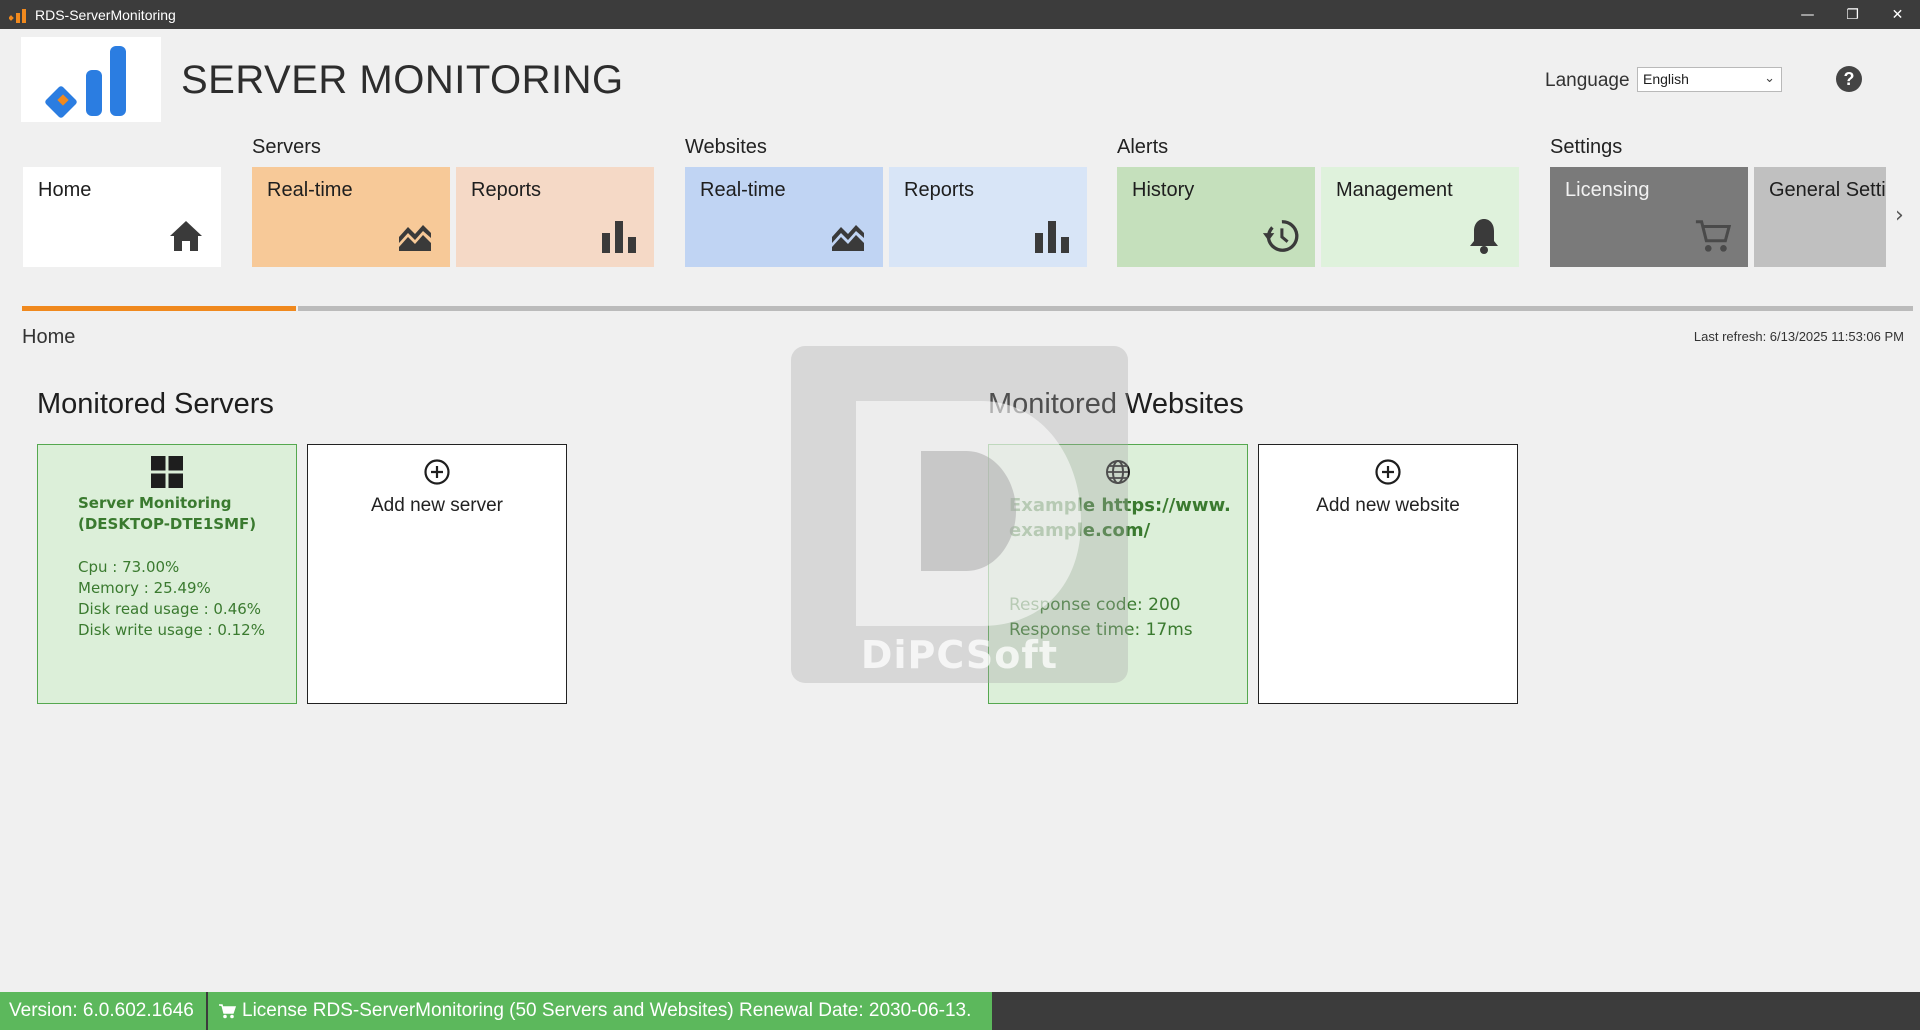  Describe the element at coordinates (351, 217) in the screenshot. I see `tile-servers-realtime: Real-time` at that location.